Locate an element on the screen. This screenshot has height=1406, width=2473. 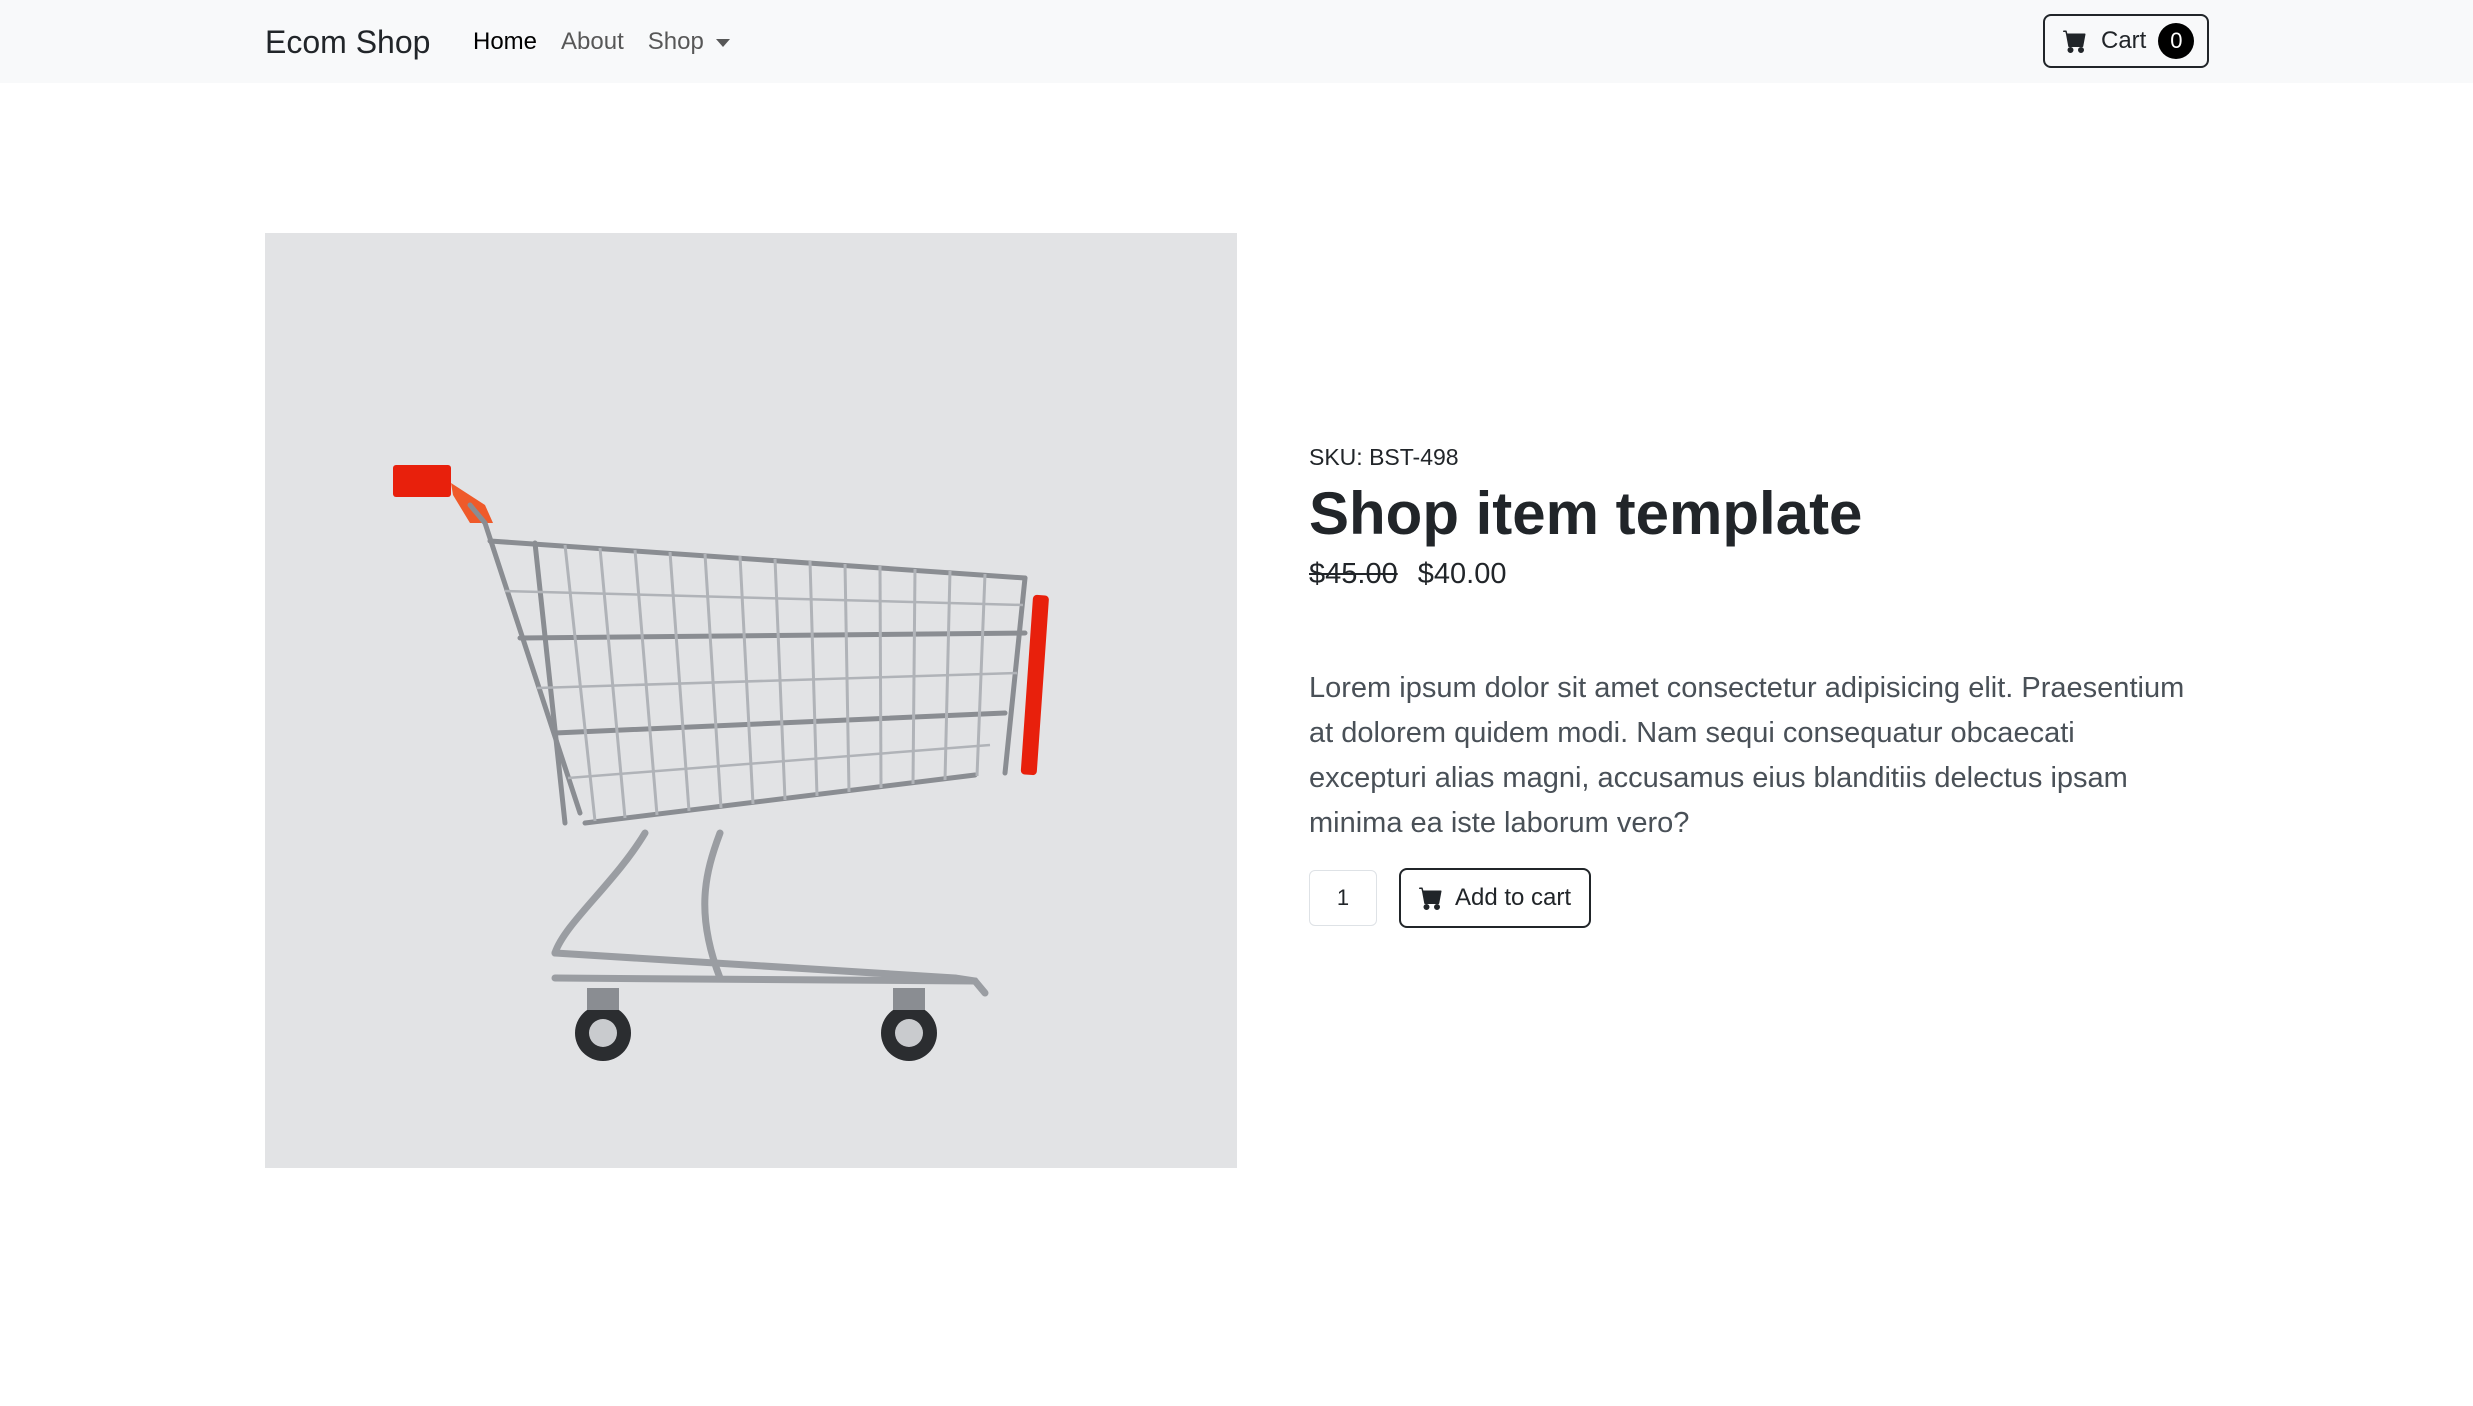
navbar: Ecom Shop Home About Shop Cart 0 is located at coordinates (1236, 41).